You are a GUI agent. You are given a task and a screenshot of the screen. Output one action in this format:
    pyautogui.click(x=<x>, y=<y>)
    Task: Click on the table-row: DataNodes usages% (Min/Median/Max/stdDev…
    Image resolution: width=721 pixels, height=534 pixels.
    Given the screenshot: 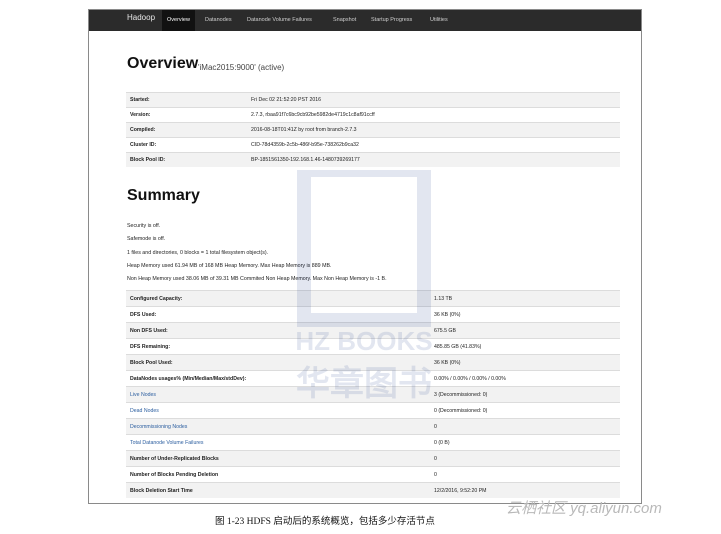 What is the action you would take?
    pyautogui.click(x=373, y=378)
    